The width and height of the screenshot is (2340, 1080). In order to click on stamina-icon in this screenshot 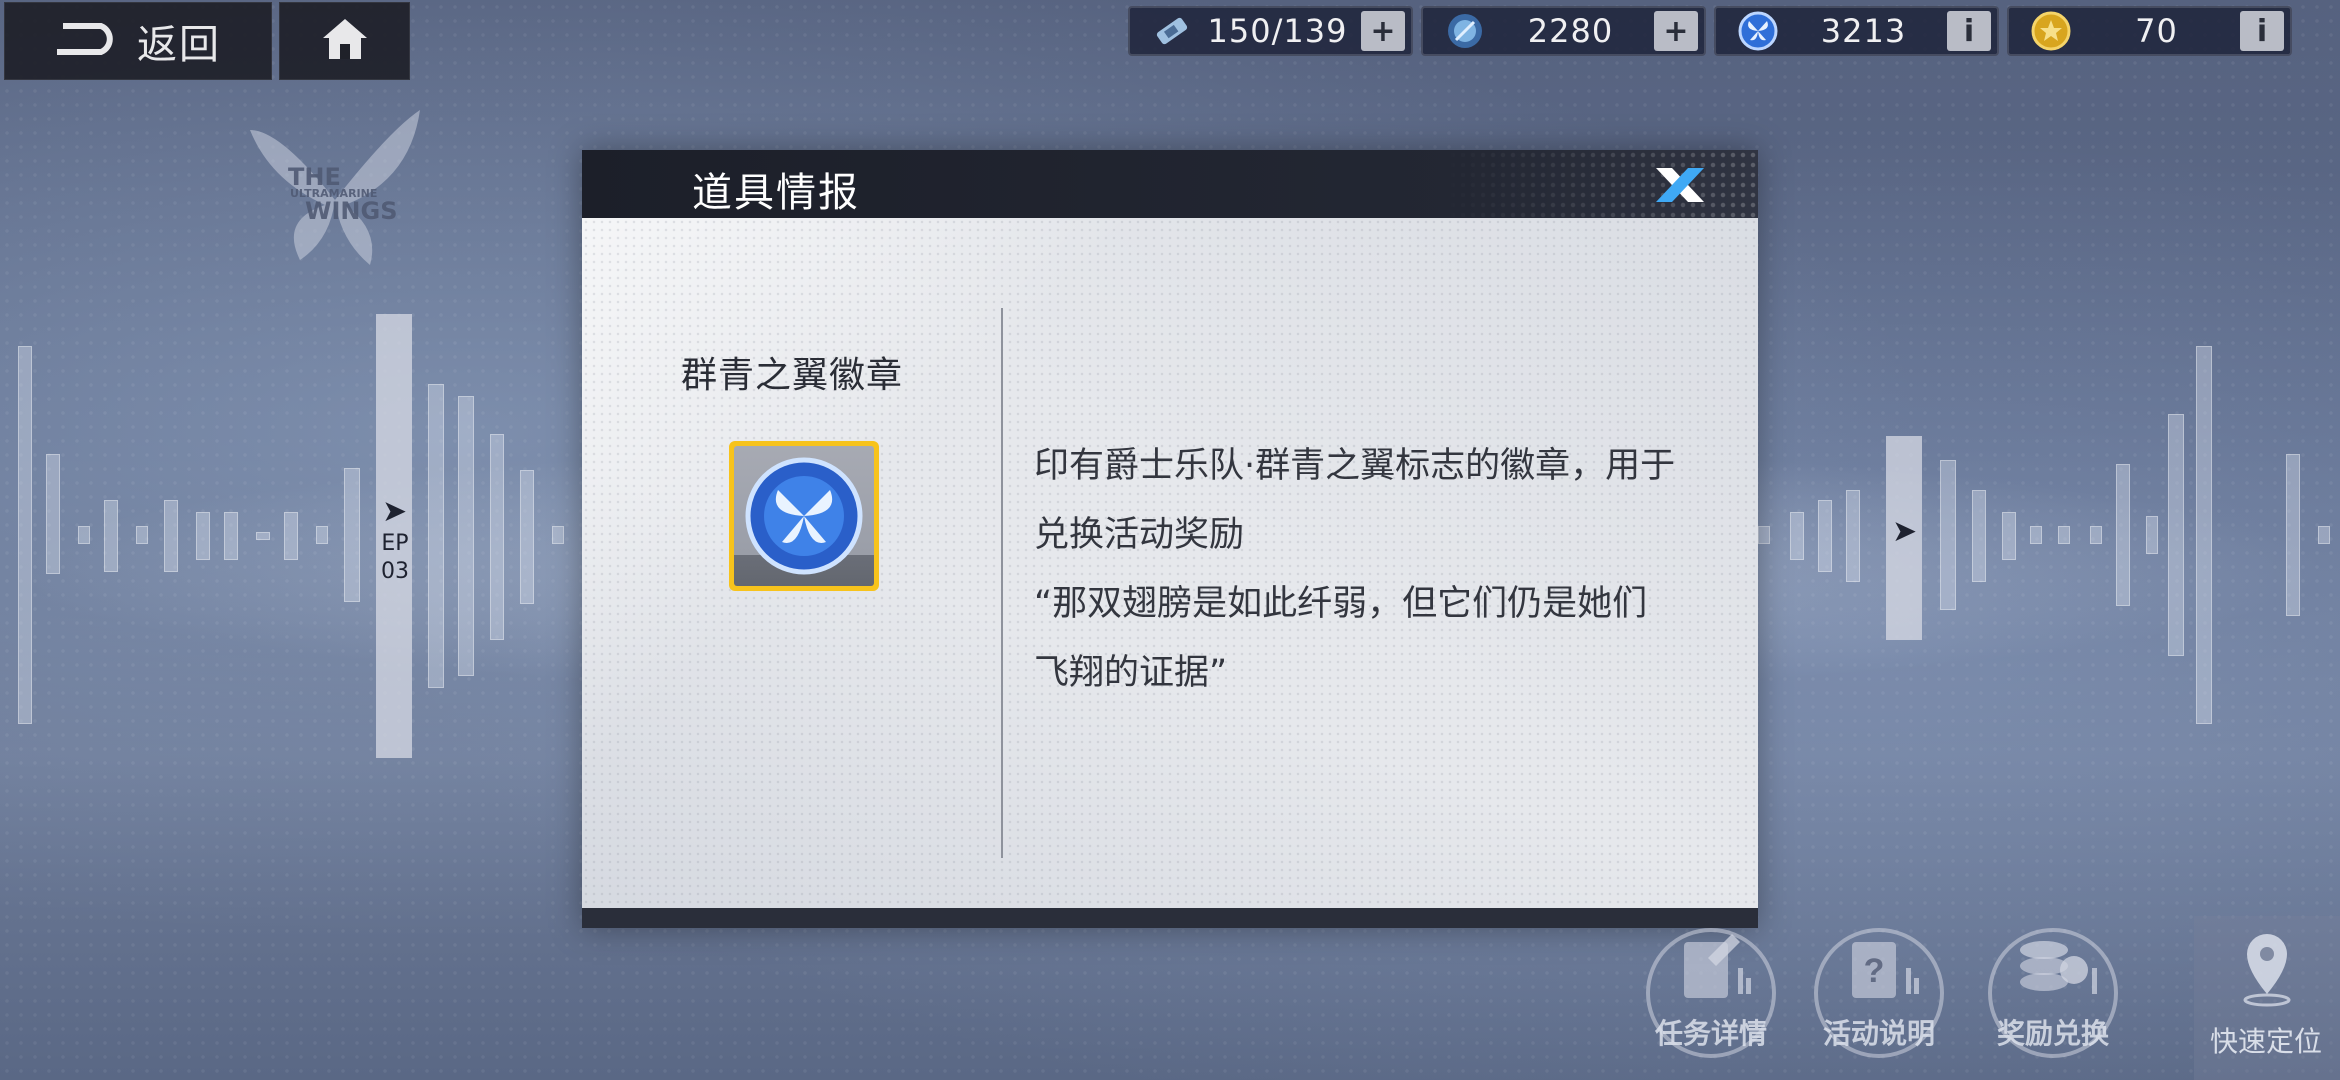, I will do `click(1172, 31)`.